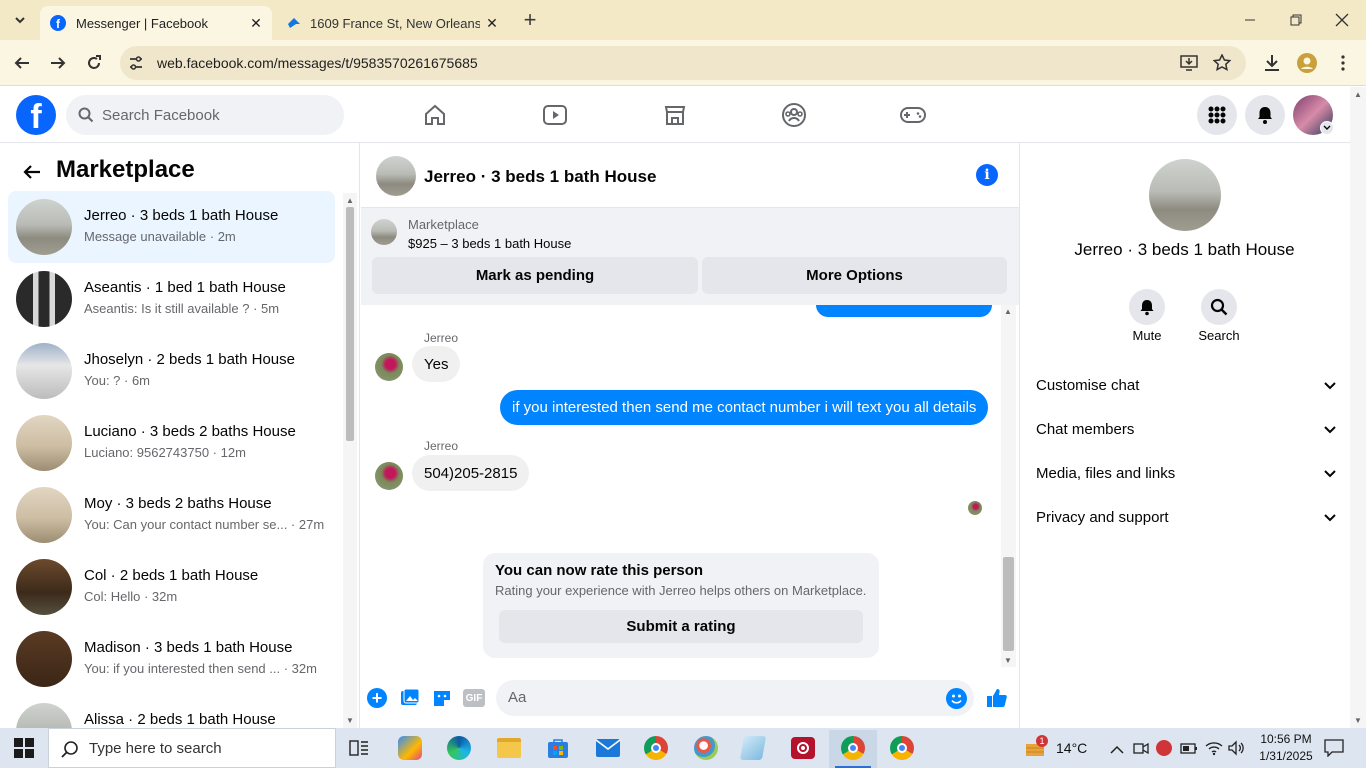  Describe the element at coordinates (1189, 63) in the screenshot. I see `install-app-icon` at that location.